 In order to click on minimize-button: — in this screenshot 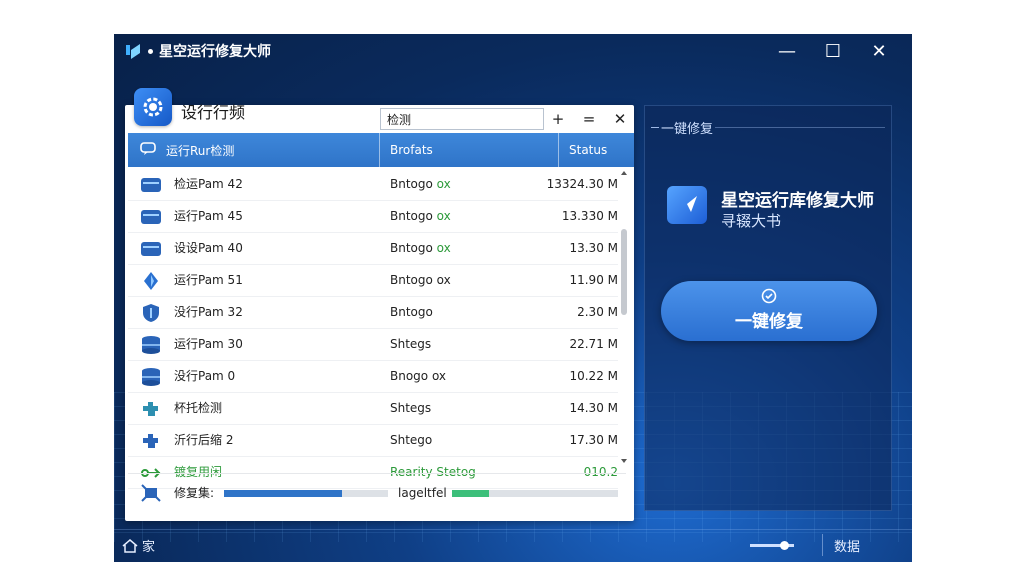, I will do `click(787, 51)`.